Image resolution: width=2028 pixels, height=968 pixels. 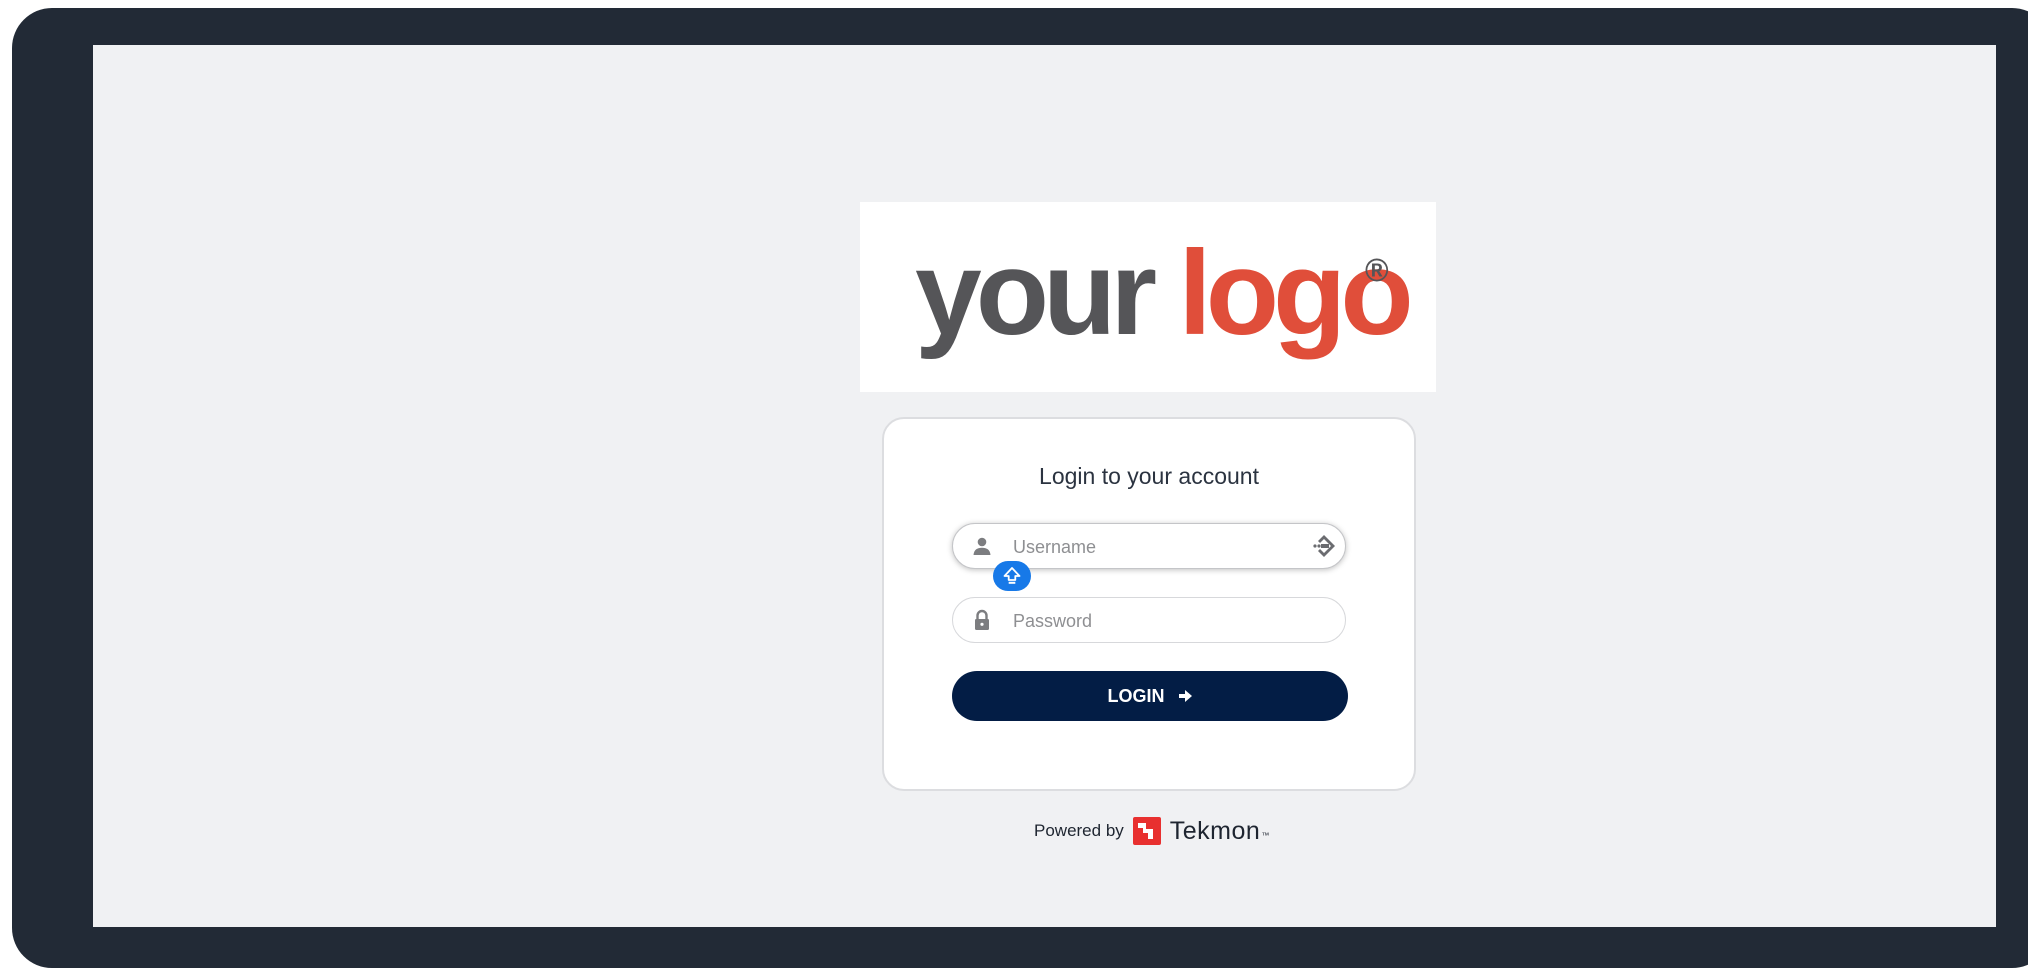 I want to click on caps-lock-indicator, so click(x=1012, y=576).